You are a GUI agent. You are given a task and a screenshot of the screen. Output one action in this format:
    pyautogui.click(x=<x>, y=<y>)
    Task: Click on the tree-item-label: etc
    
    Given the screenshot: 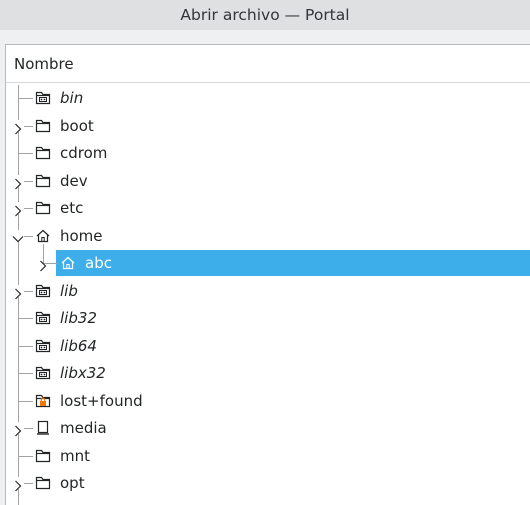 What is the action you would take?
    pyautogui.click(x=72, y=208)
    